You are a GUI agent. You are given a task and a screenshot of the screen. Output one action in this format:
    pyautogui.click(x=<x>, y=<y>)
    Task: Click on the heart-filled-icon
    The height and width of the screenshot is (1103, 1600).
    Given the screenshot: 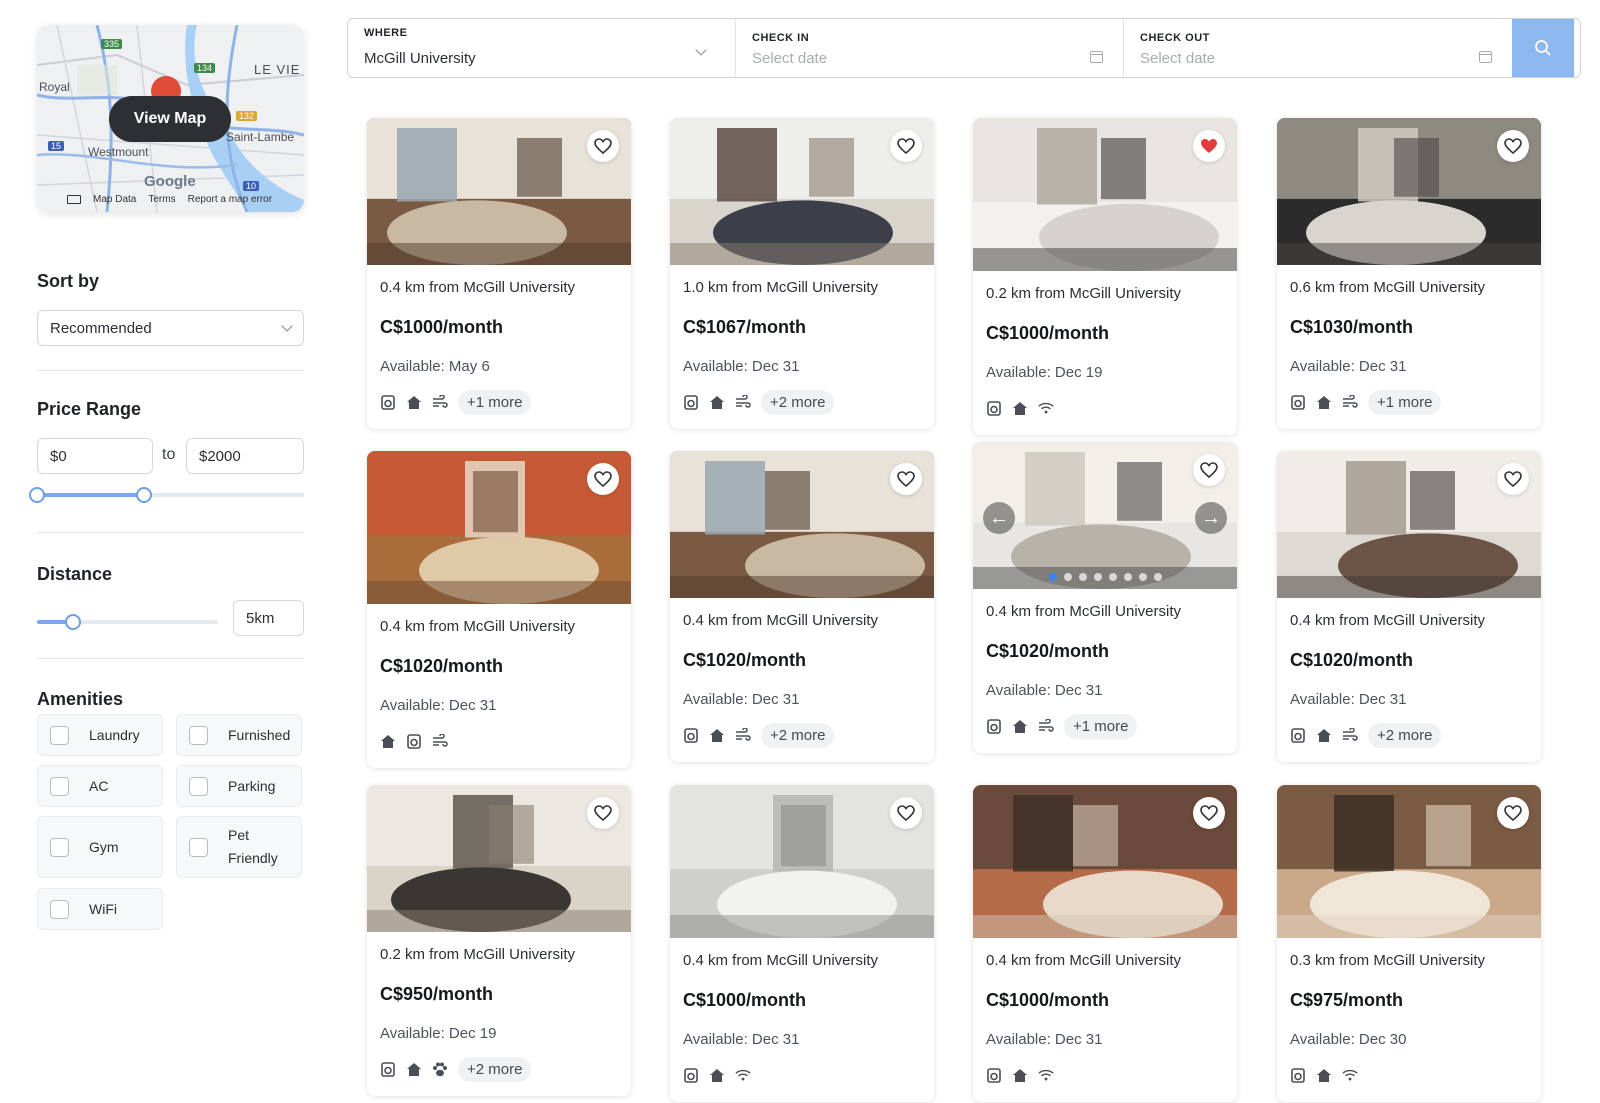 What is the action you would take?
    pyautogui.click(x=1209, y=146)
    